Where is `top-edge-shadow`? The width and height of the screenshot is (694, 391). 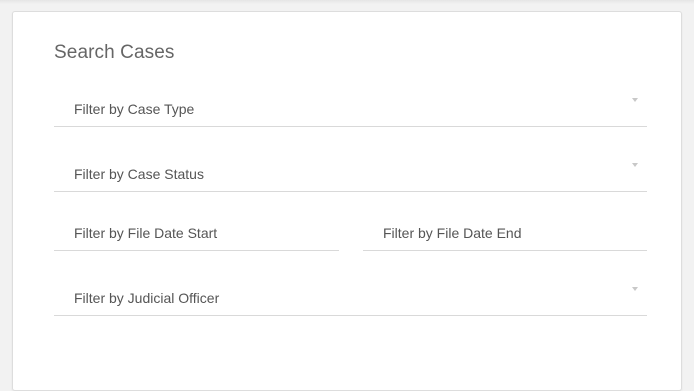 top-edge-shadow is located at coordinates (347, 2).